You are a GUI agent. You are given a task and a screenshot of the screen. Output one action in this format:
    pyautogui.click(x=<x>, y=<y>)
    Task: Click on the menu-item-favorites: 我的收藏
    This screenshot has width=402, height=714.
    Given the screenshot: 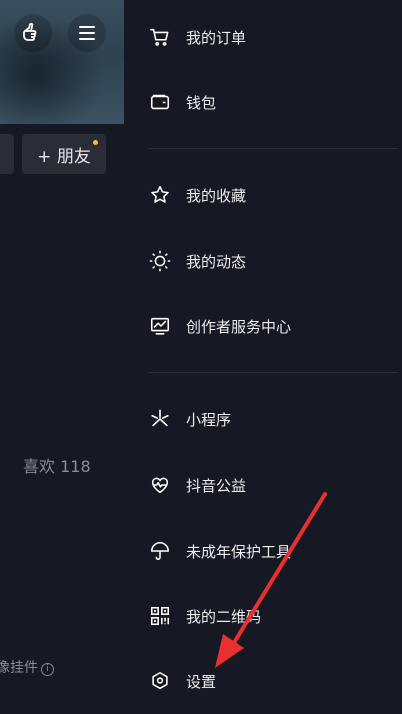 What is the action you would take?
    pyautogui.click(x=263, y=195)
    